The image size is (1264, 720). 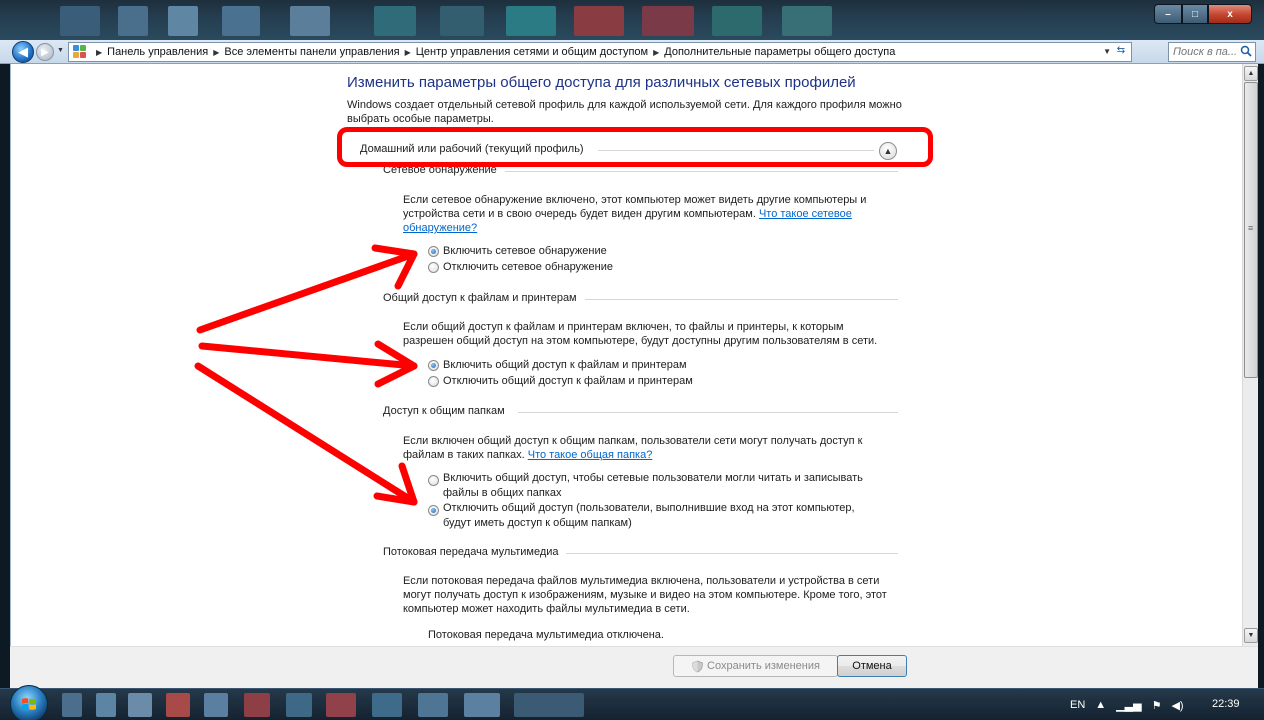 I want to click on start-button, so click(x=29, y=702).